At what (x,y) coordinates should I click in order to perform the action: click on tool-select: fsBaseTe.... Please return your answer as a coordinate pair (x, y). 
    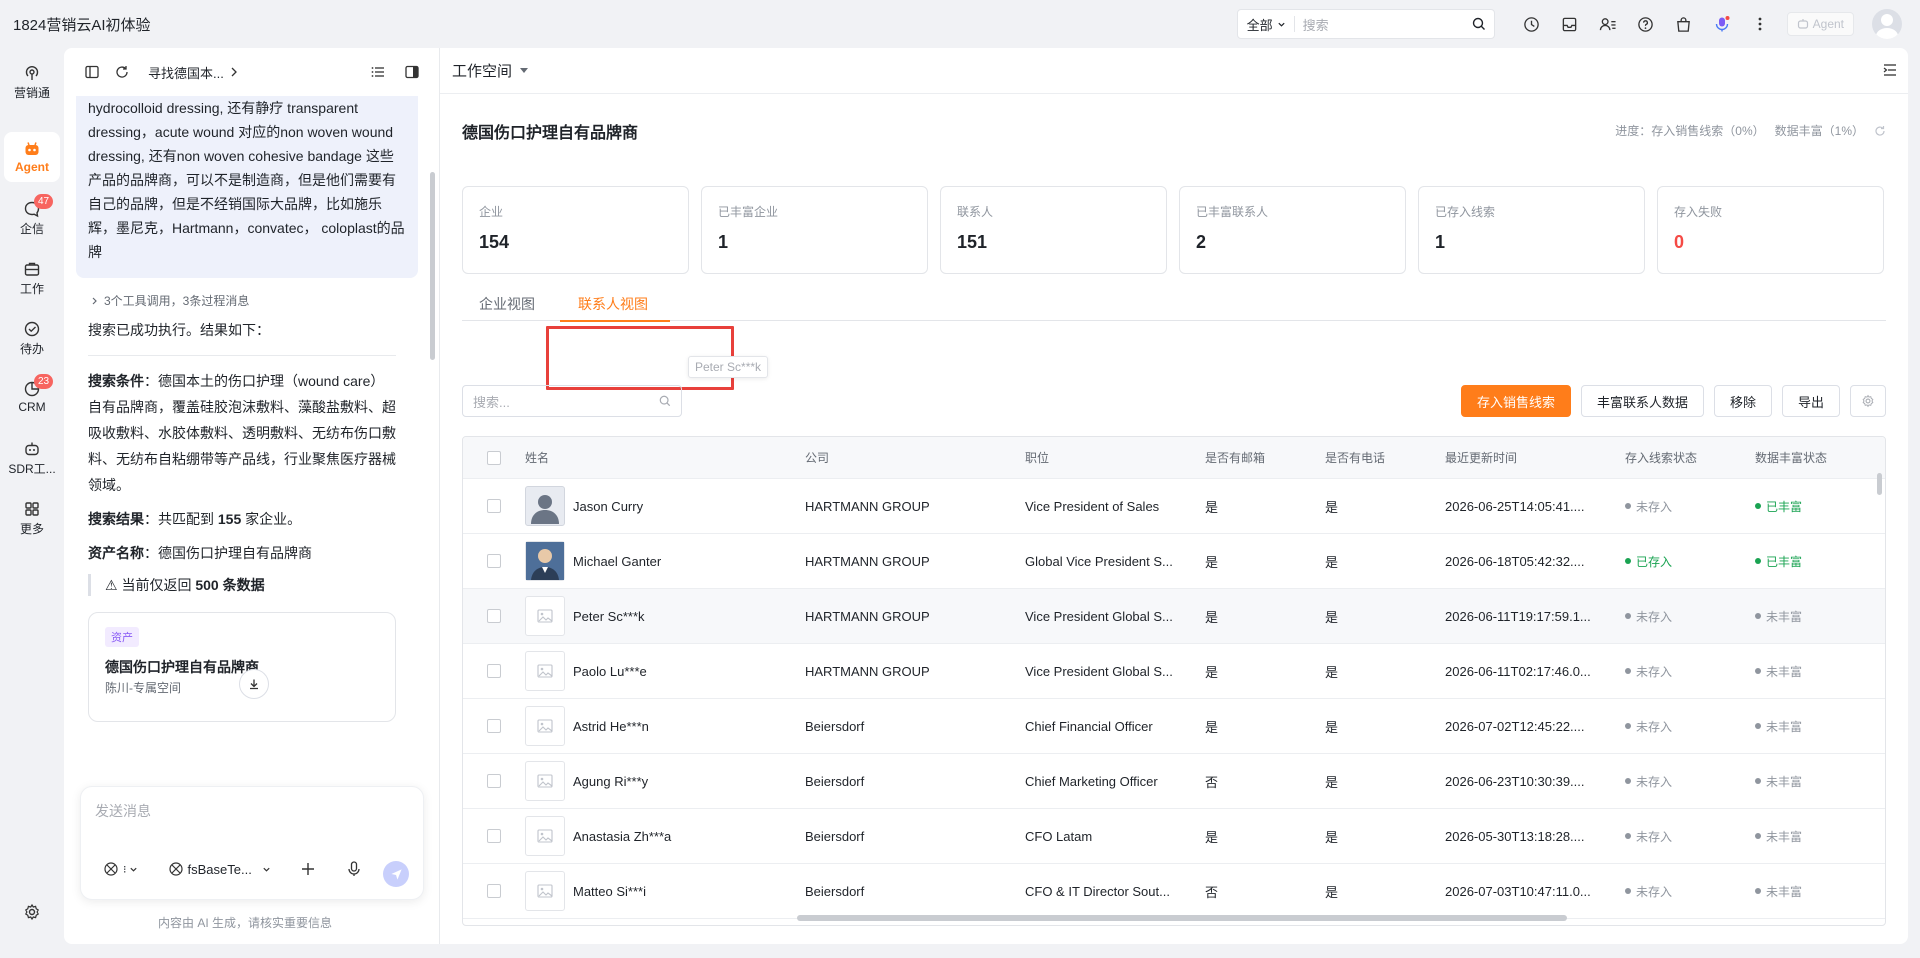
    Looking at the image, I should click on (220, 869).